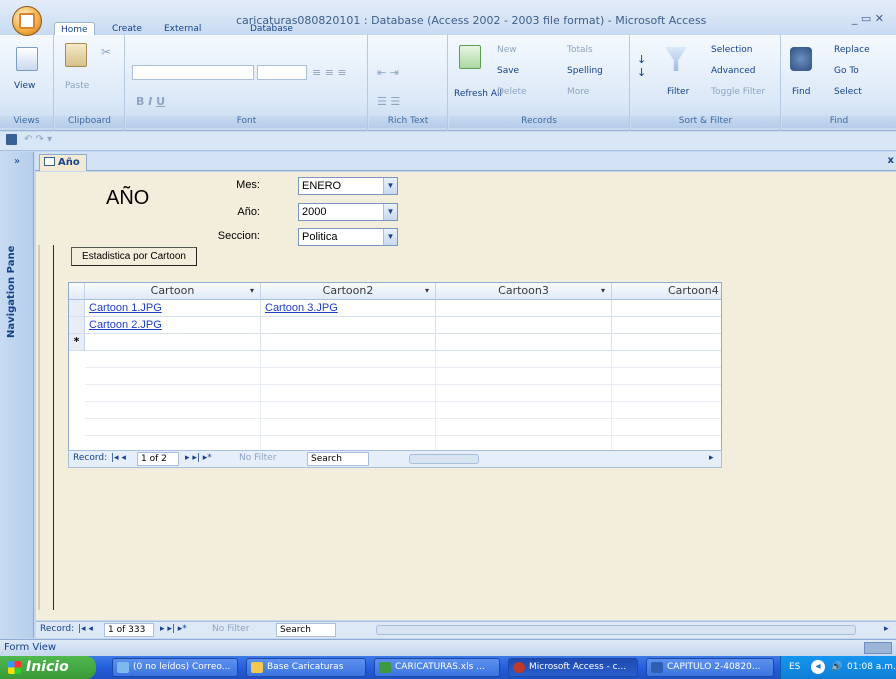 Image resolution: width=896 pixels, height=679 pixels. Describe the element at coordinates (348, 186) in the screenshot. I see `mes-combo: ENERO ▼` at that location.